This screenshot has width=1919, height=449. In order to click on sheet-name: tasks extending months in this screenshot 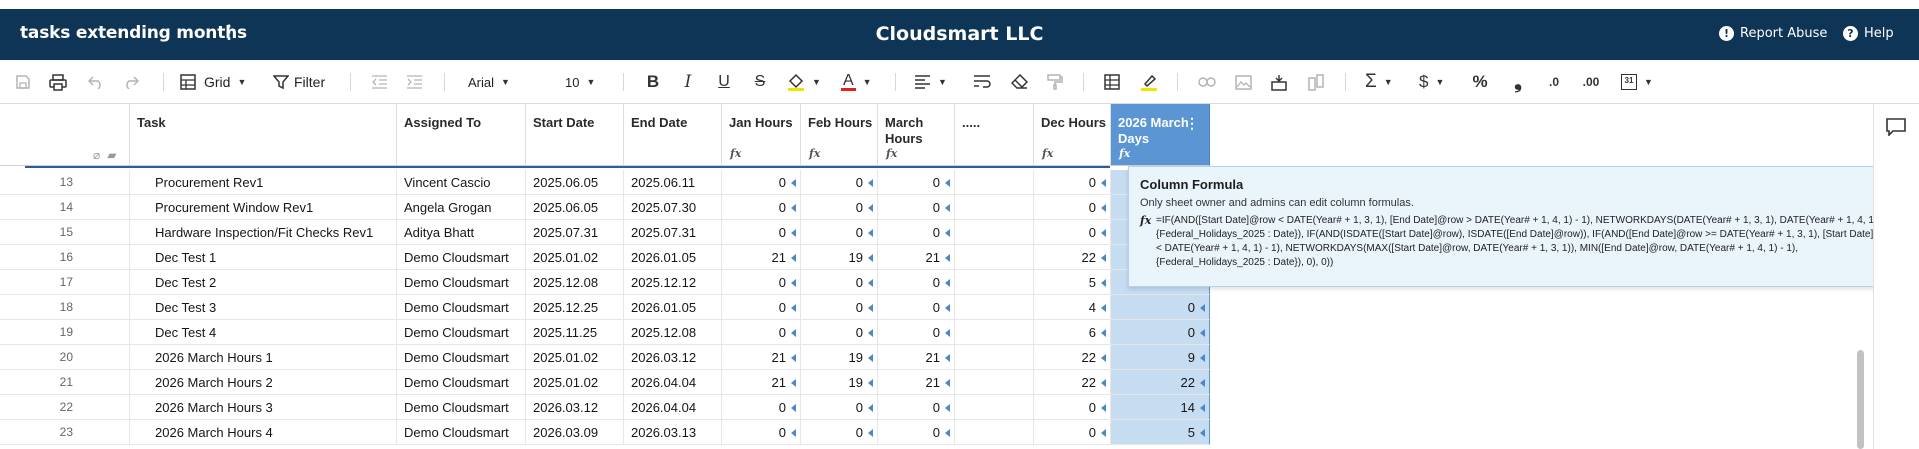, I will do `click(133, 33)`.